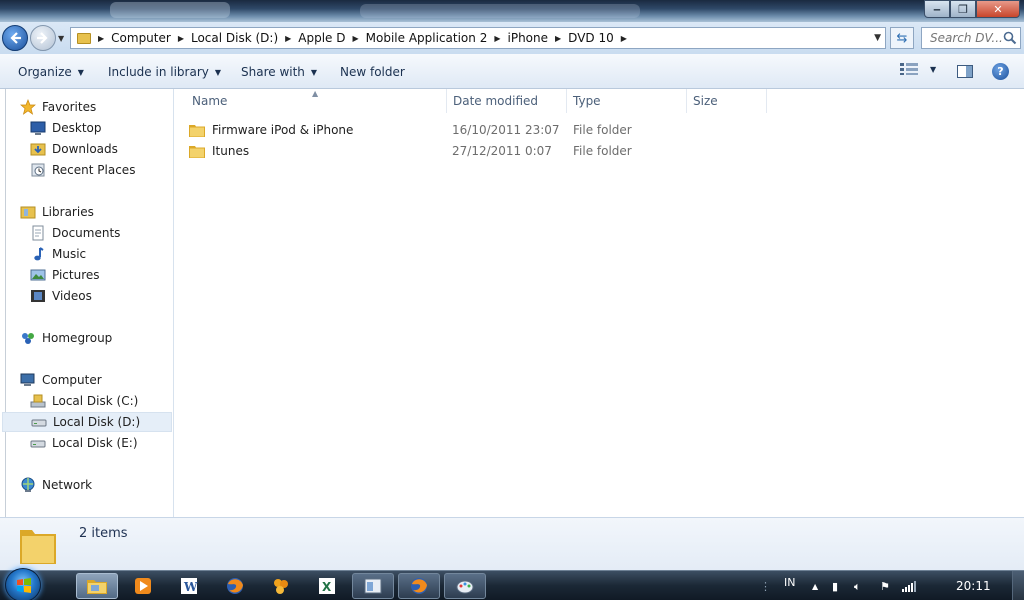 The image size is (1024, 600). Describe the element at coordinates (38, 170) in the screenshot. I see `recent-places-icon` at that location.